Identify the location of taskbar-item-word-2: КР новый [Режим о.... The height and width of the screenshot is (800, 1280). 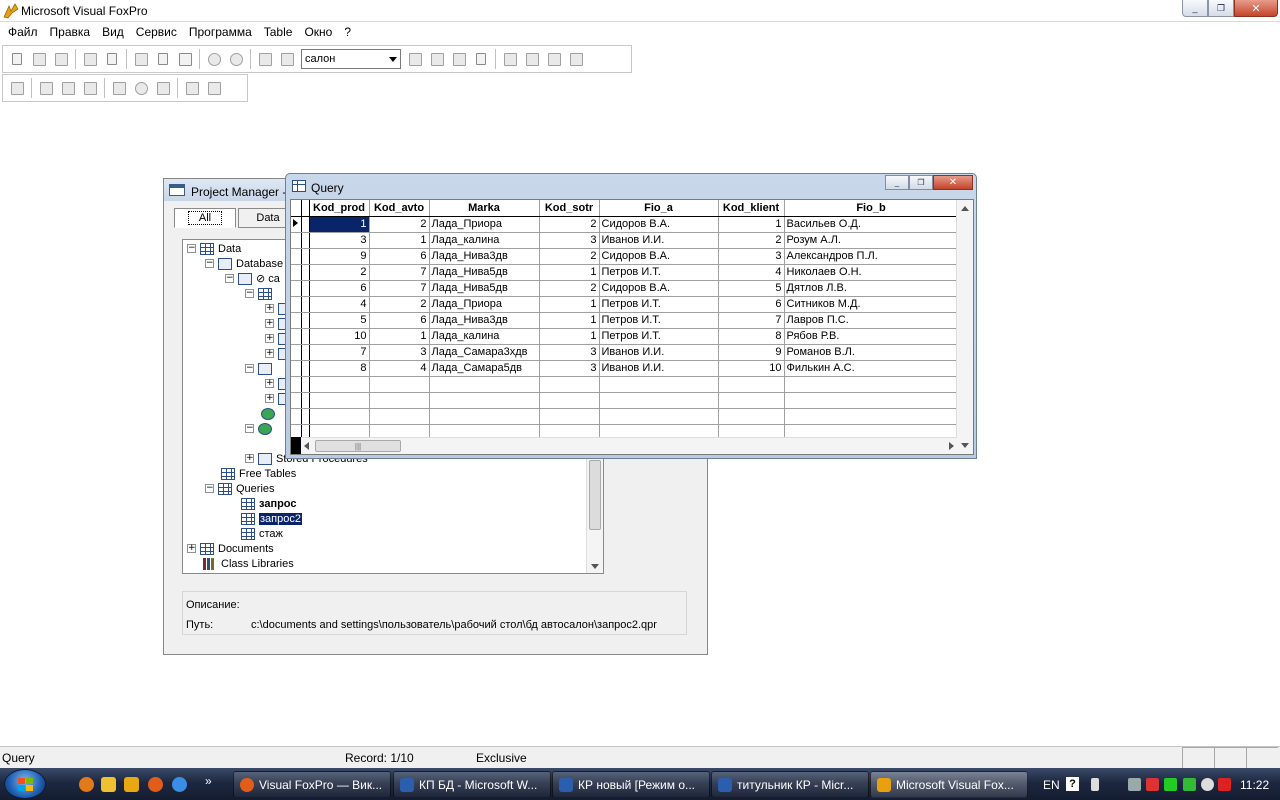
(631, 784).